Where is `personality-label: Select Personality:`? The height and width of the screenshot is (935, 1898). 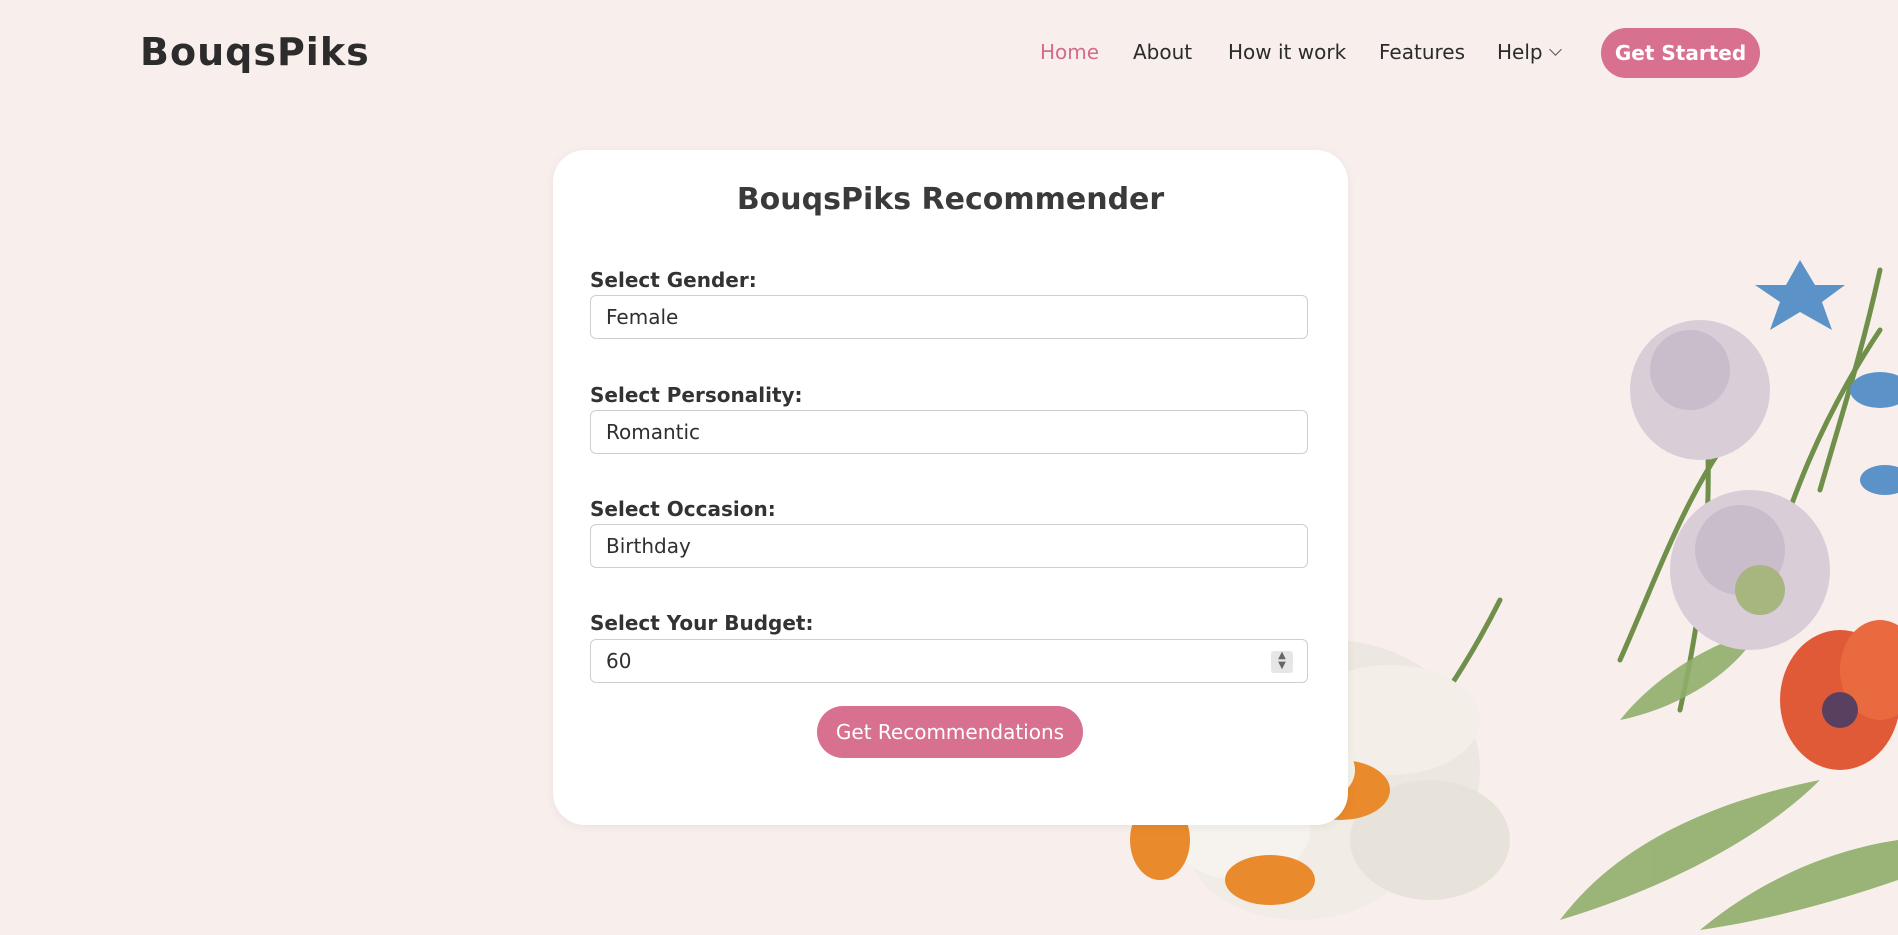
personality-label: Select Personality: is located at coordinates (696, 395).